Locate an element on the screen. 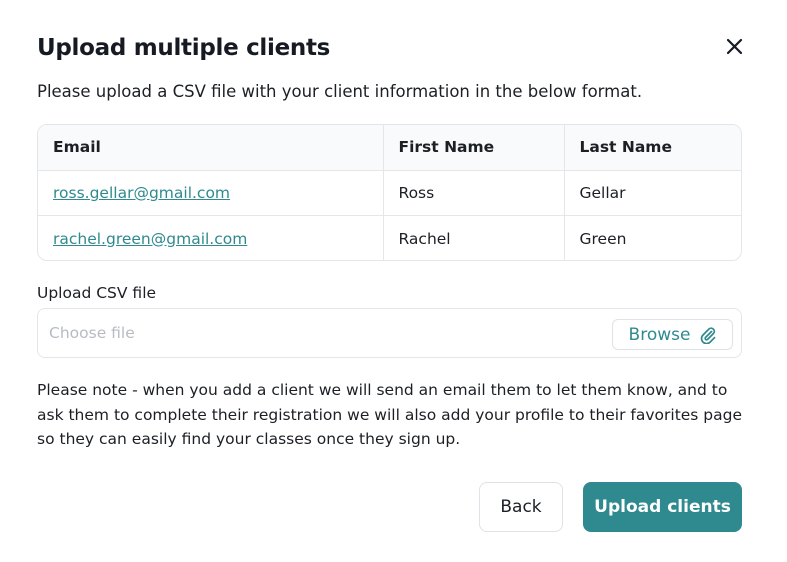 This screenshot has width=787, height=562. column-header-email: Email is located at coordinates (211, 148).